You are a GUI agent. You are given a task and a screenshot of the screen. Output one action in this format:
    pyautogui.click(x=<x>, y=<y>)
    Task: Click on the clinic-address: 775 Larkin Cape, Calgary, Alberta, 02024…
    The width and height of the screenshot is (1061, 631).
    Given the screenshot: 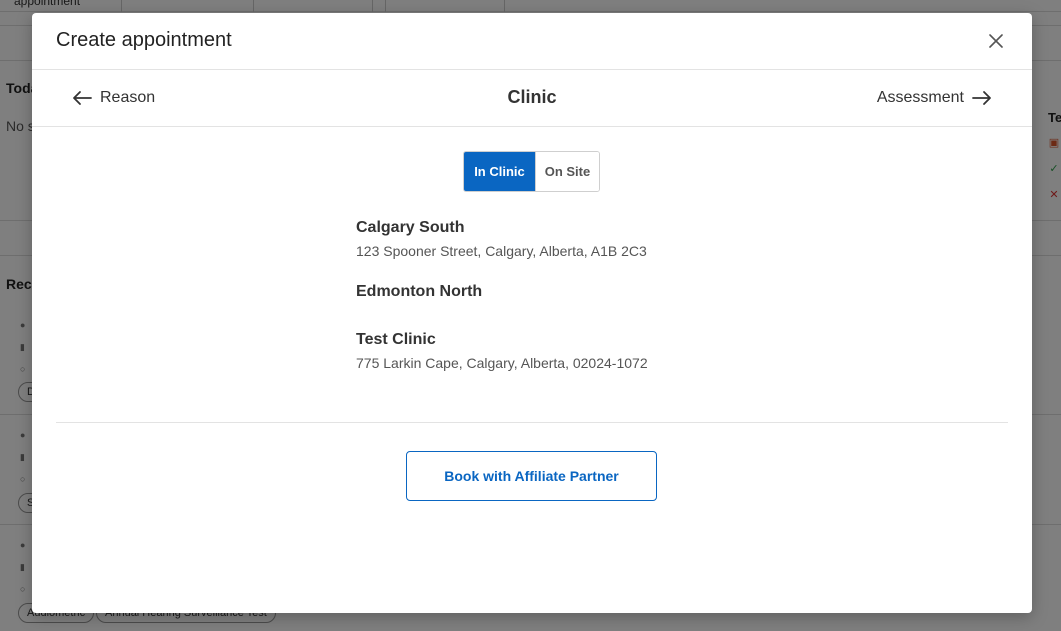 What is the action you would take?
    pyautogui.click(x=502, y=363)
    